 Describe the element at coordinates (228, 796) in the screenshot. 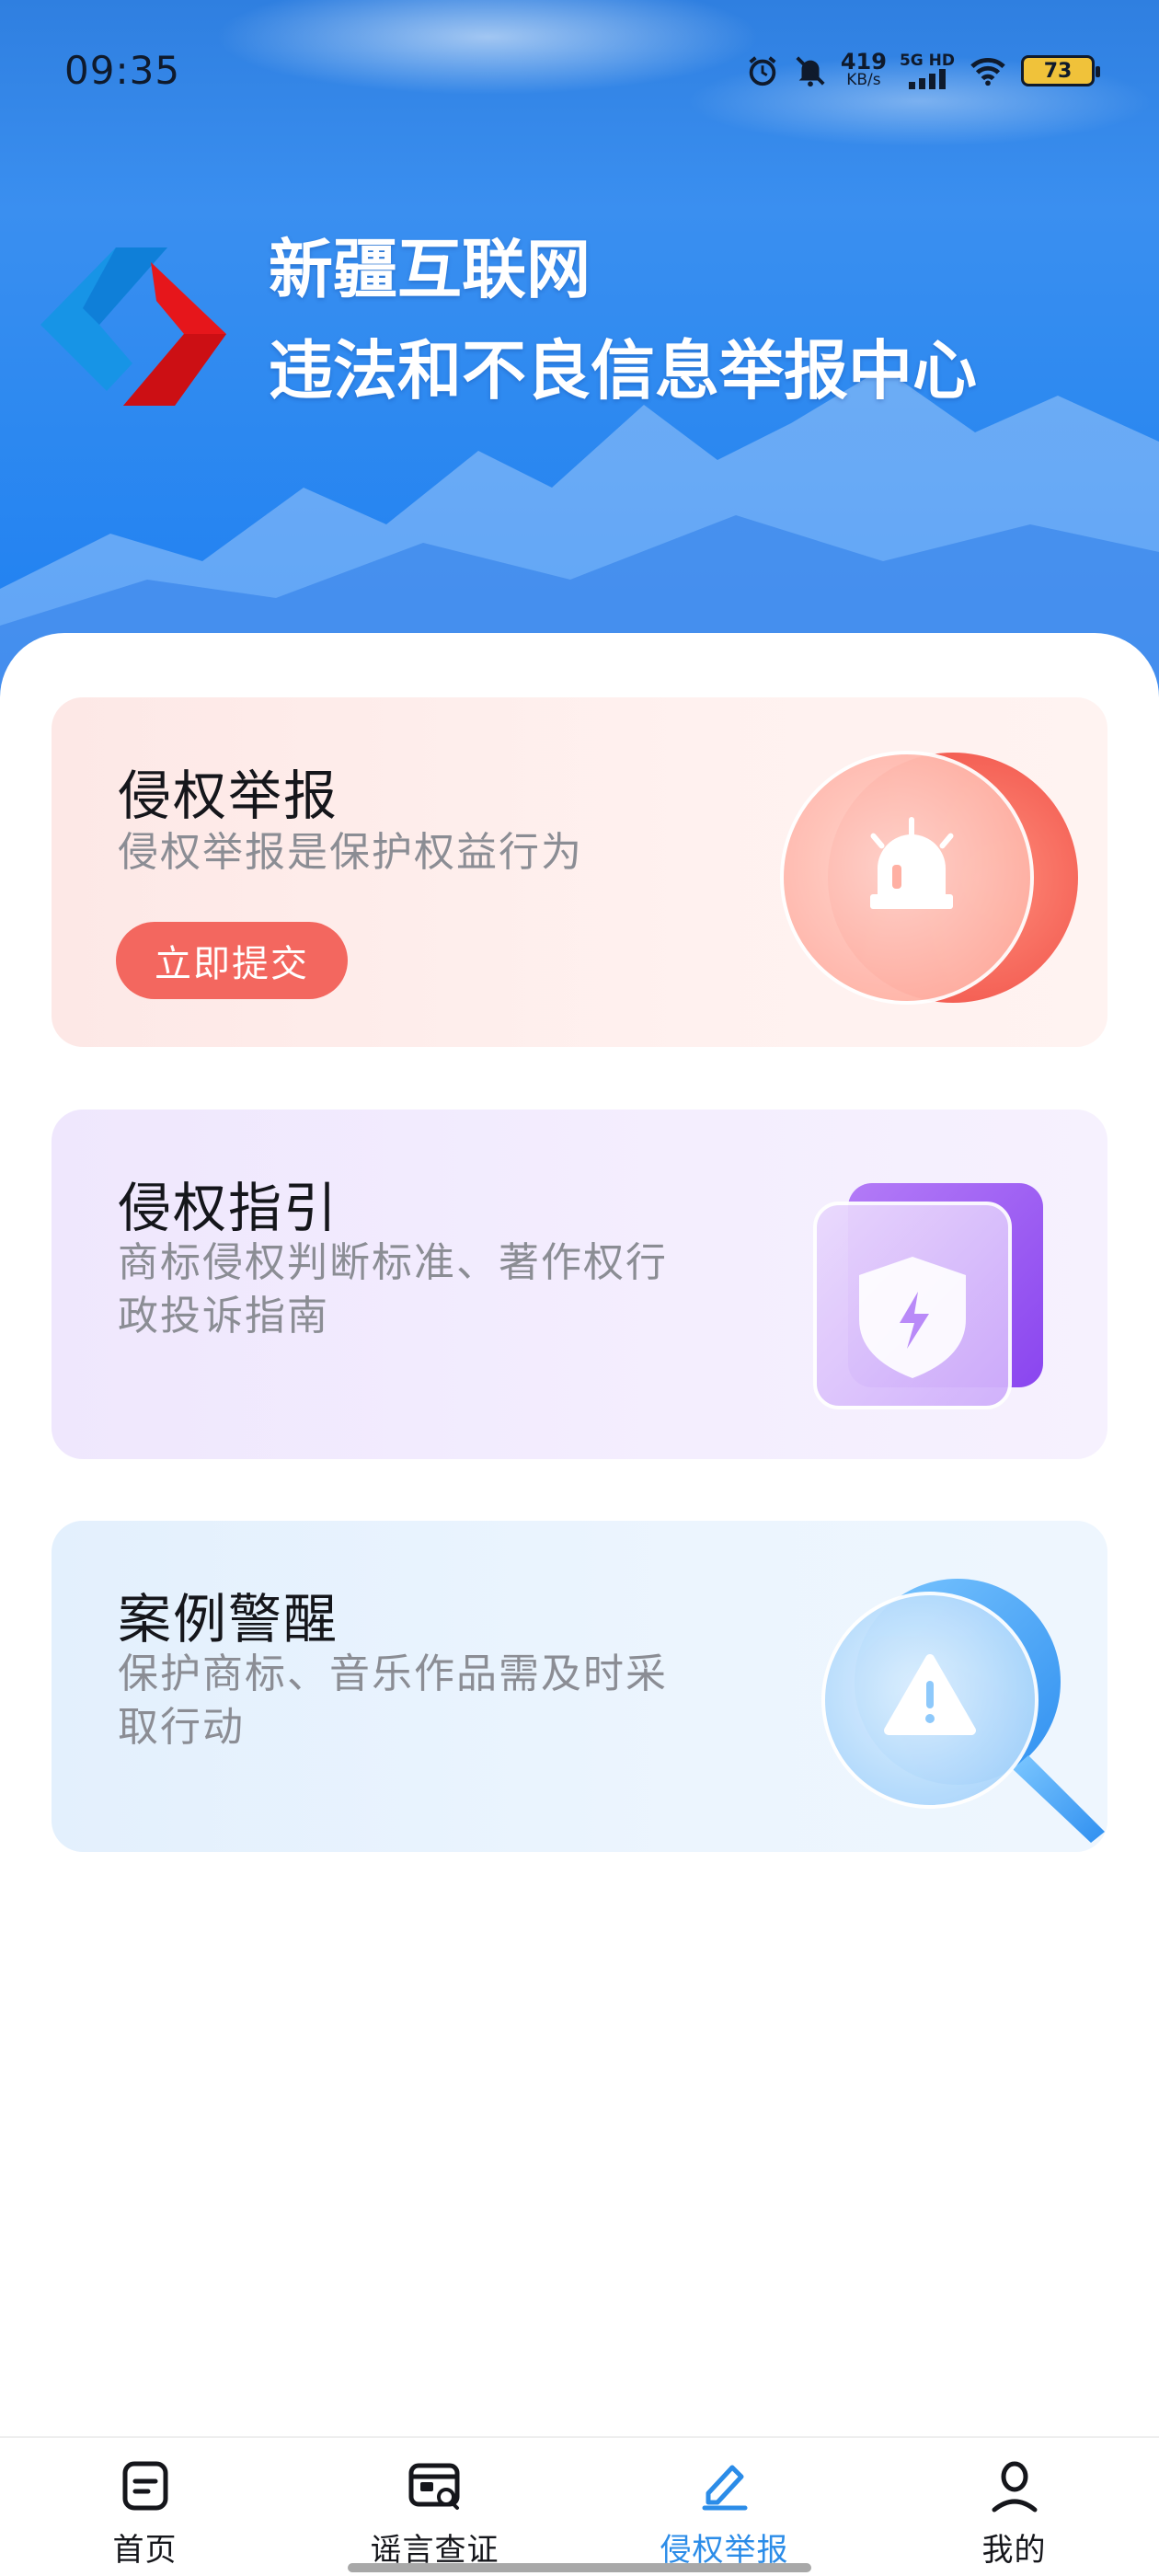

I see `card-title: 侵权举报` at that location.